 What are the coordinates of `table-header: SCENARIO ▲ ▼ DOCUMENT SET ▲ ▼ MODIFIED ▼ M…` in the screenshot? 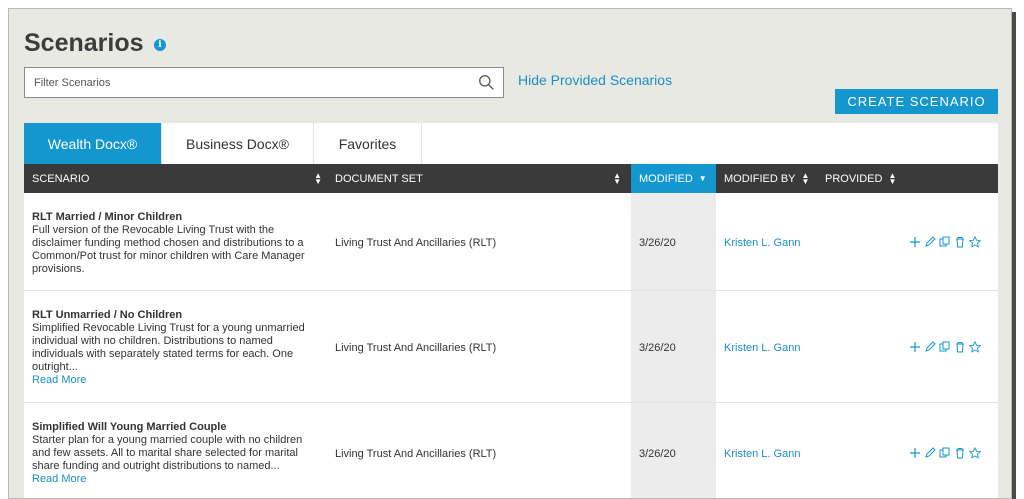 It's located at (511, 178).